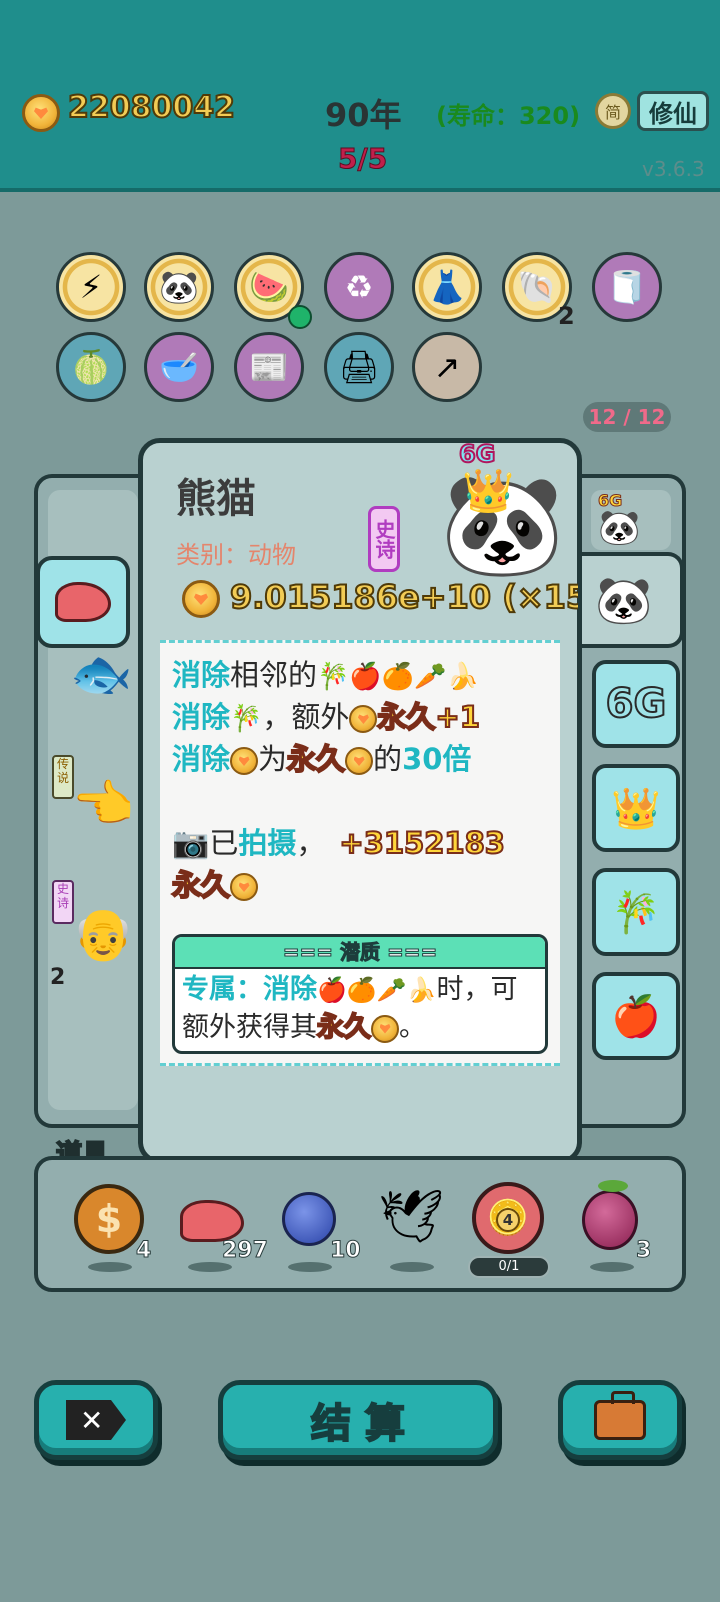  I want to click on fruit-list-icons: 🍎🍊🥕🍌, so click(377, 990).